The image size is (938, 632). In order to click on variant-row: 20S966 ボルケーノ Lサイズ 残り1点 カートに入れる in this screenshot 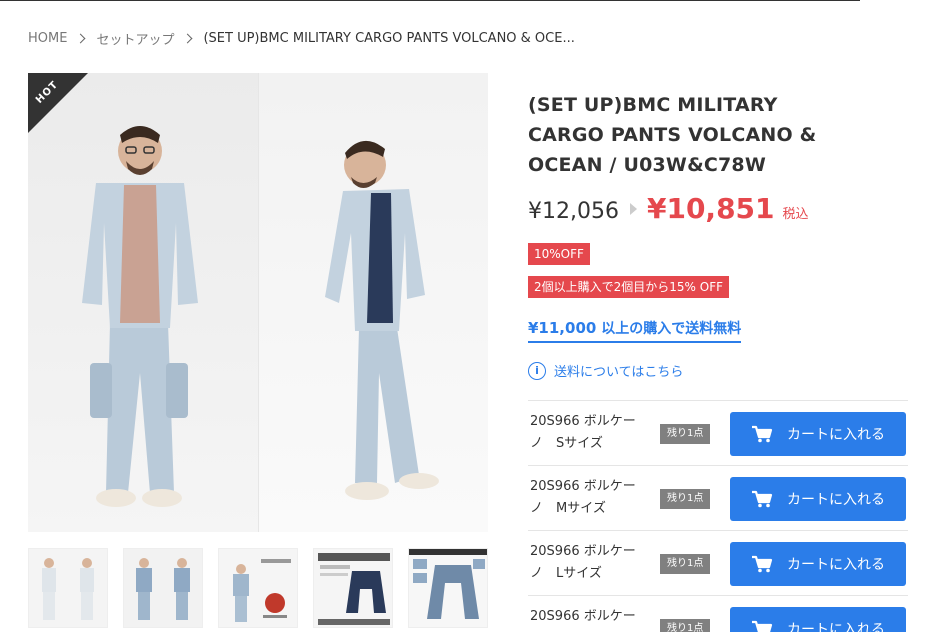, I will do `click(718, 563)`.